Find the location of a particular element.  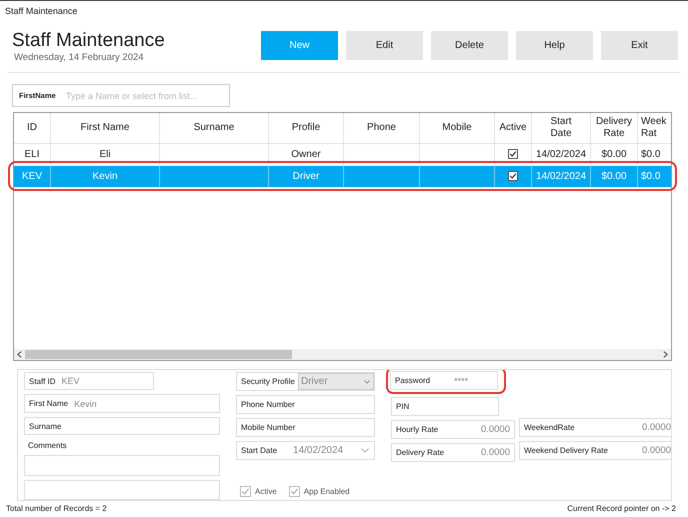

table-cell: ELI is located at coordinates (32, 154).